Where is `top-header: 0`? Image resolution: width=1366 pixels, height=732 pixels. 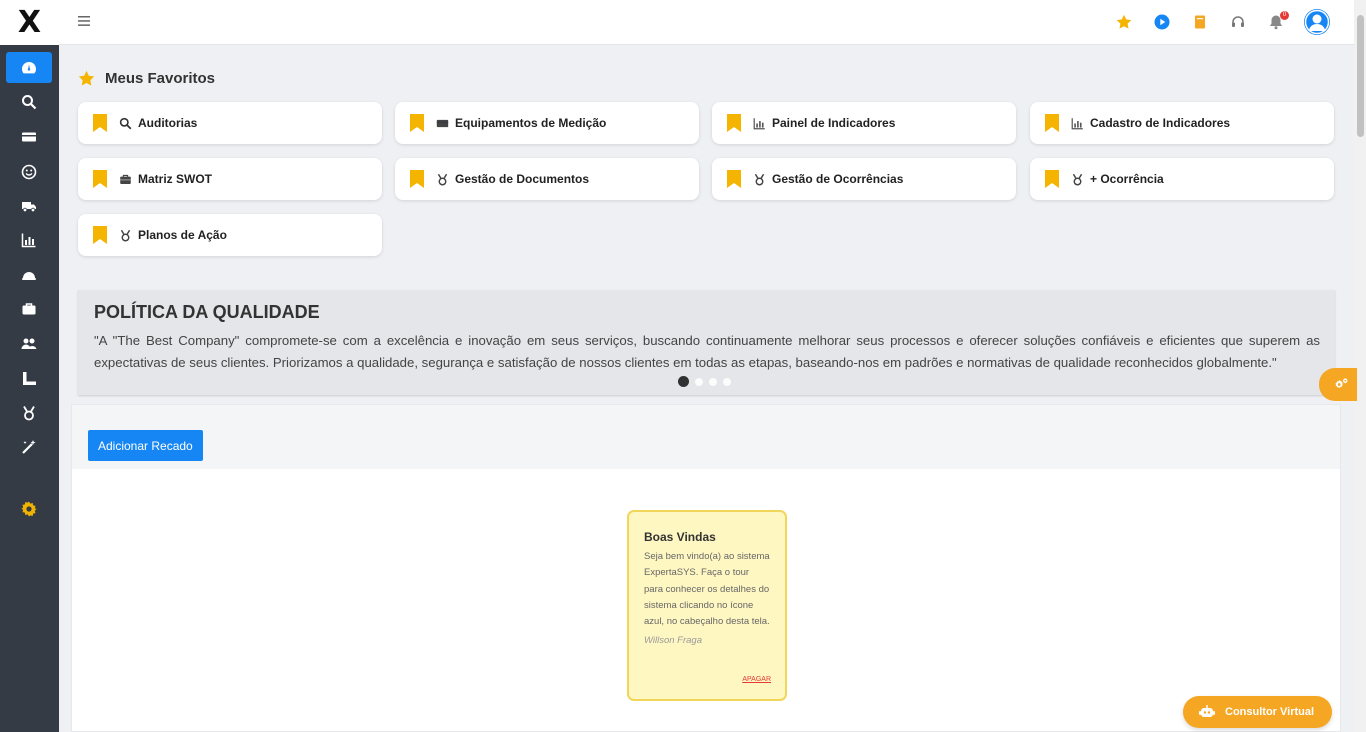 top-header: 0 is located at coordinates (706, 22).